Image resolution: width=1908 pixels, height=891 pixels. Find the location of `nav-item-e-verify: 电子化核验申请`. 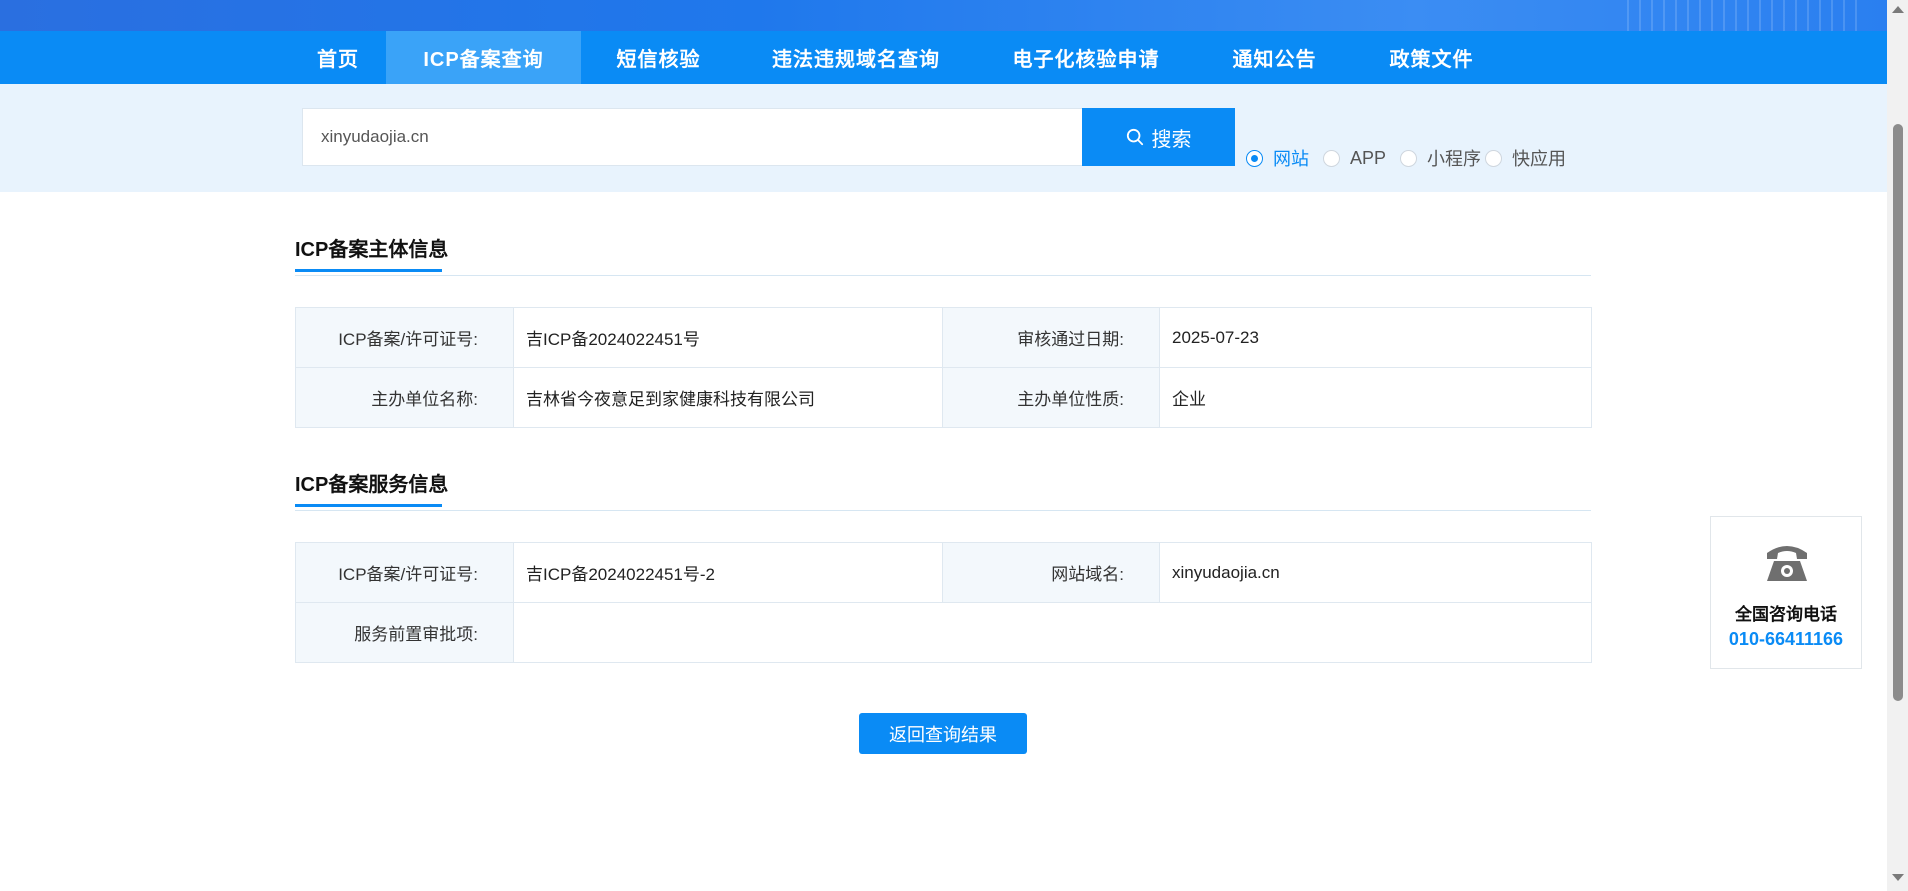

nav-item-e-verify: 电子化核验申请 is located at coordinates (1086, 57).